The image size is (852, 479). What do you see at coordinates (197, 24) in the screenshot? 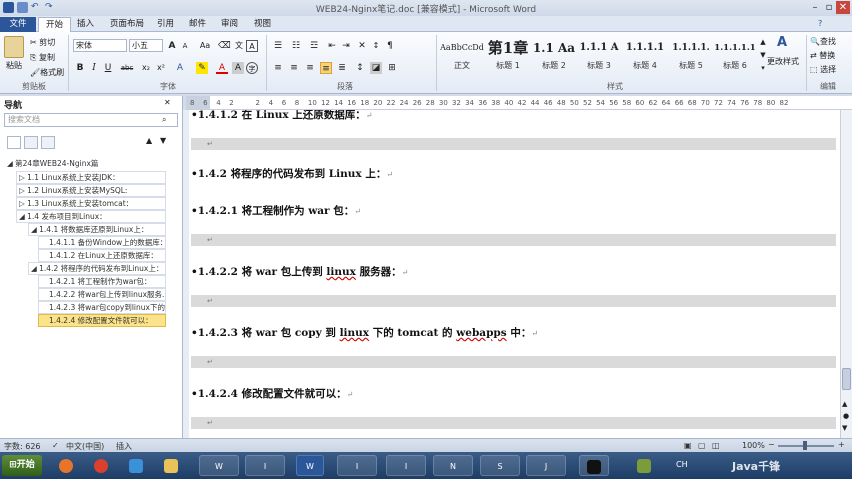
I see `tab-mailings: 邮件` at bounding box center [197, 24].